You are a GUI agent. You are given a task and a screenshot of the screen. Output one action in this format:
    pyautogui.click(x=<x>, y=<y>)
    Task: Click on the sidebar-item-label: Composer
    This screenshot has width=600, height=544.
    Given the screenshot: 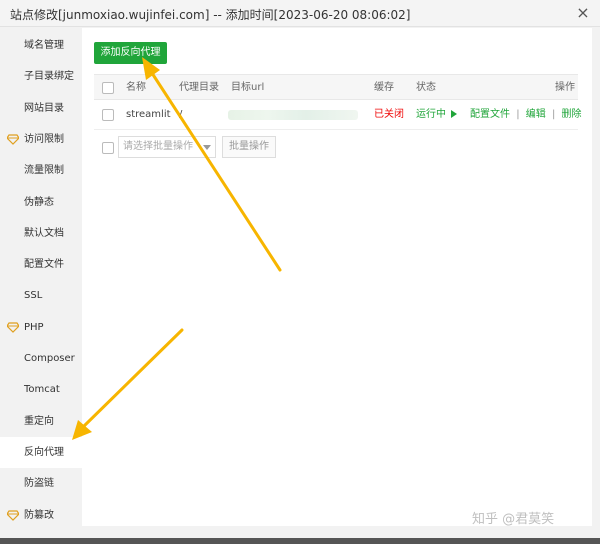 What is the action you would take?
    pyautogui.click(x=49, y=358)
    